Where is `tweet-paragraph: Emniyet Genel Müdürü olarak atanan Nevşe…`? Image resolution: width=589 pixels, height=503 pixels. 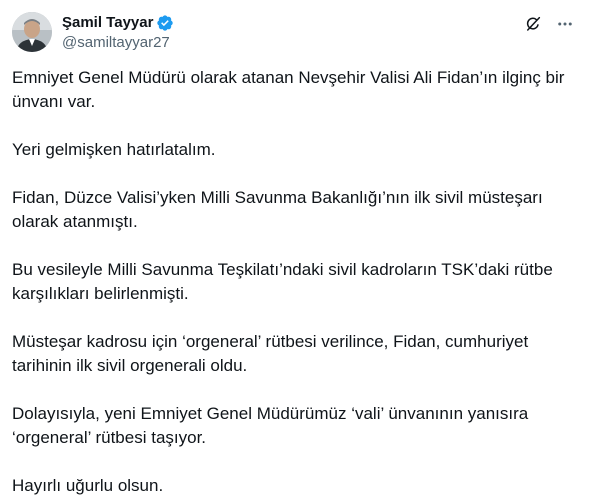 tweet-paragraph: Emniyet Genel Müdürü olarak atanan Nevşe… is located at coordinates (288, 89).